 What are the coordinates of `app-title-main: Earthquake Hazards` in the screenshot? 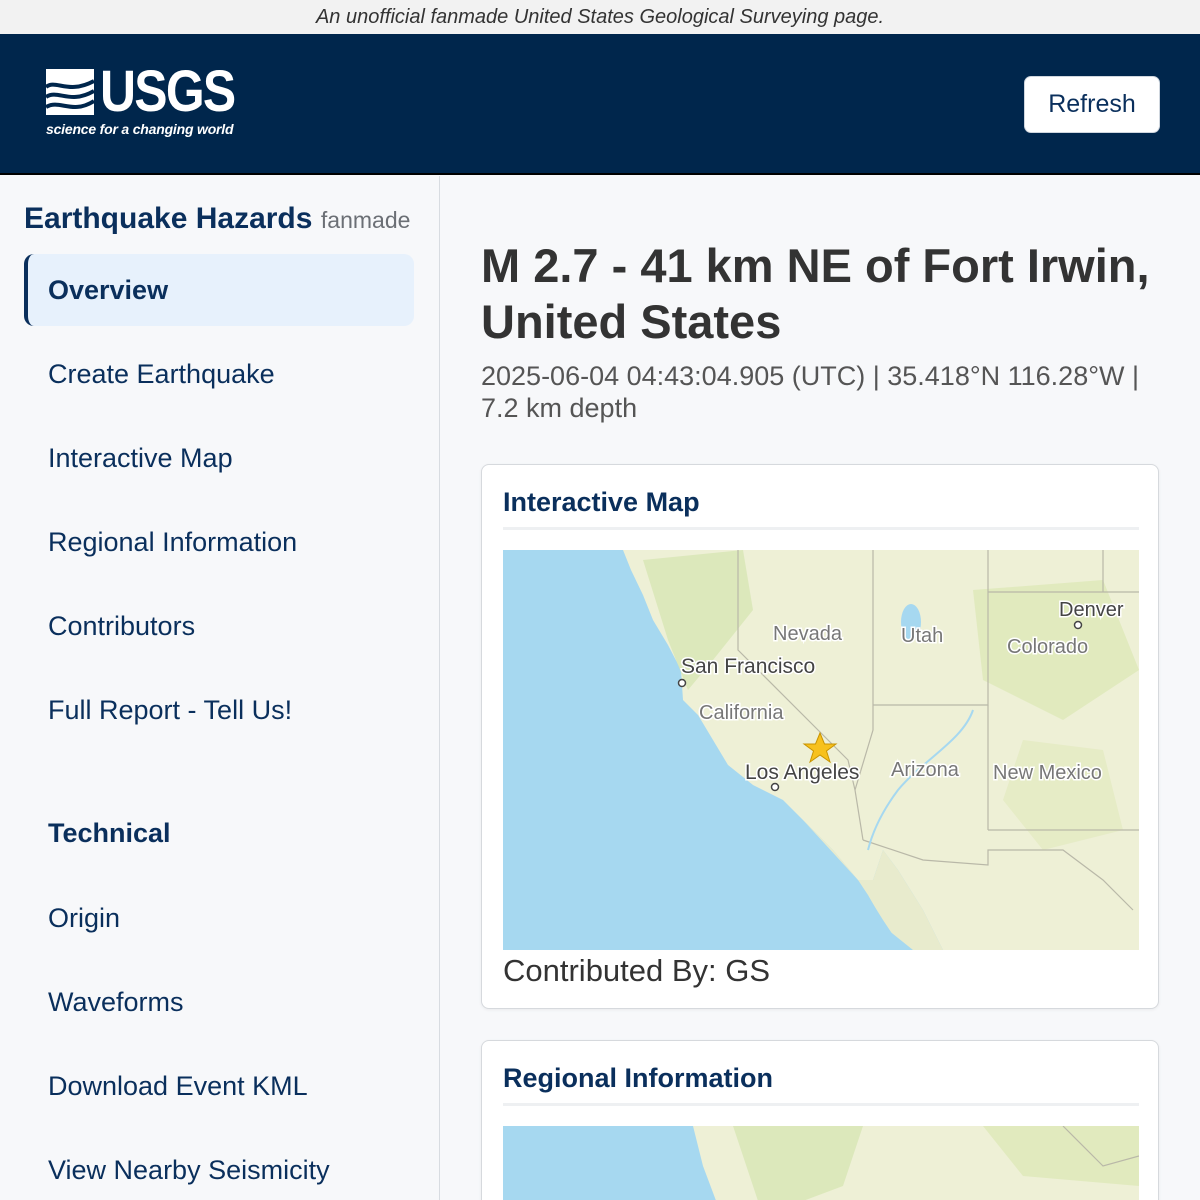 It's located at (168, 218).